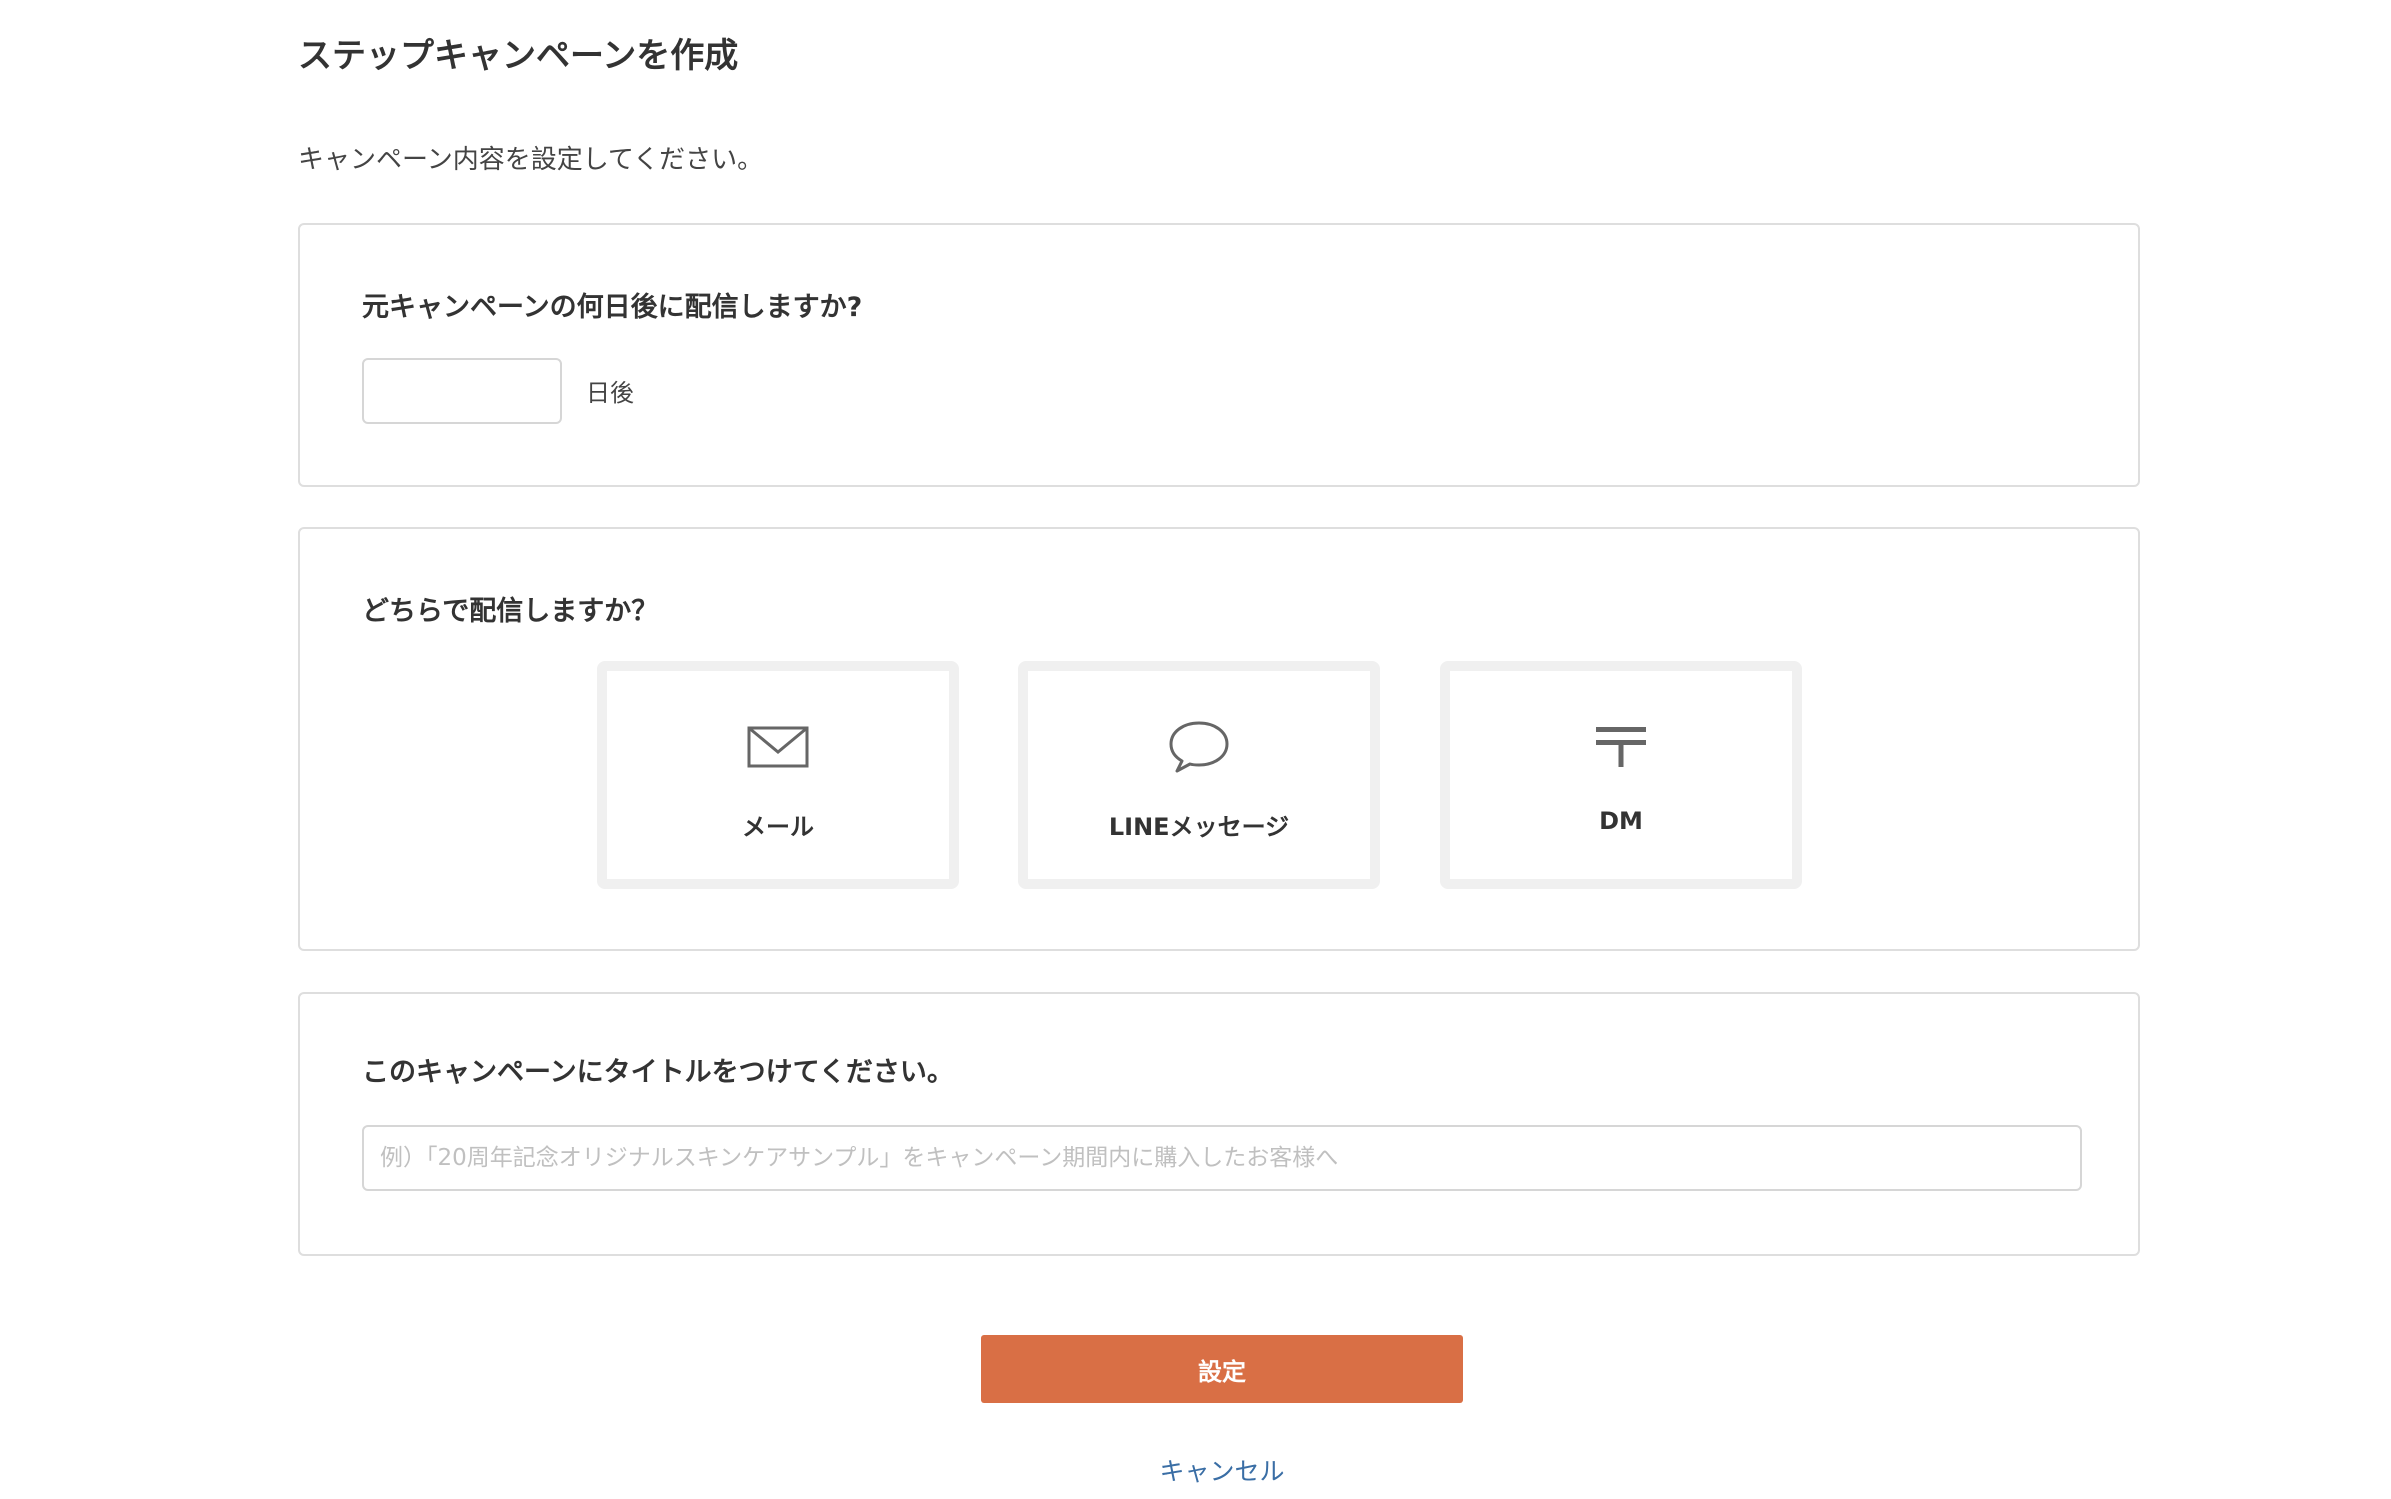 This screenshot has width=2391, height=1499. Describe the element at coordinates (1199, 747) in the screenshot. I see `speech-bubble-icon` at that location.